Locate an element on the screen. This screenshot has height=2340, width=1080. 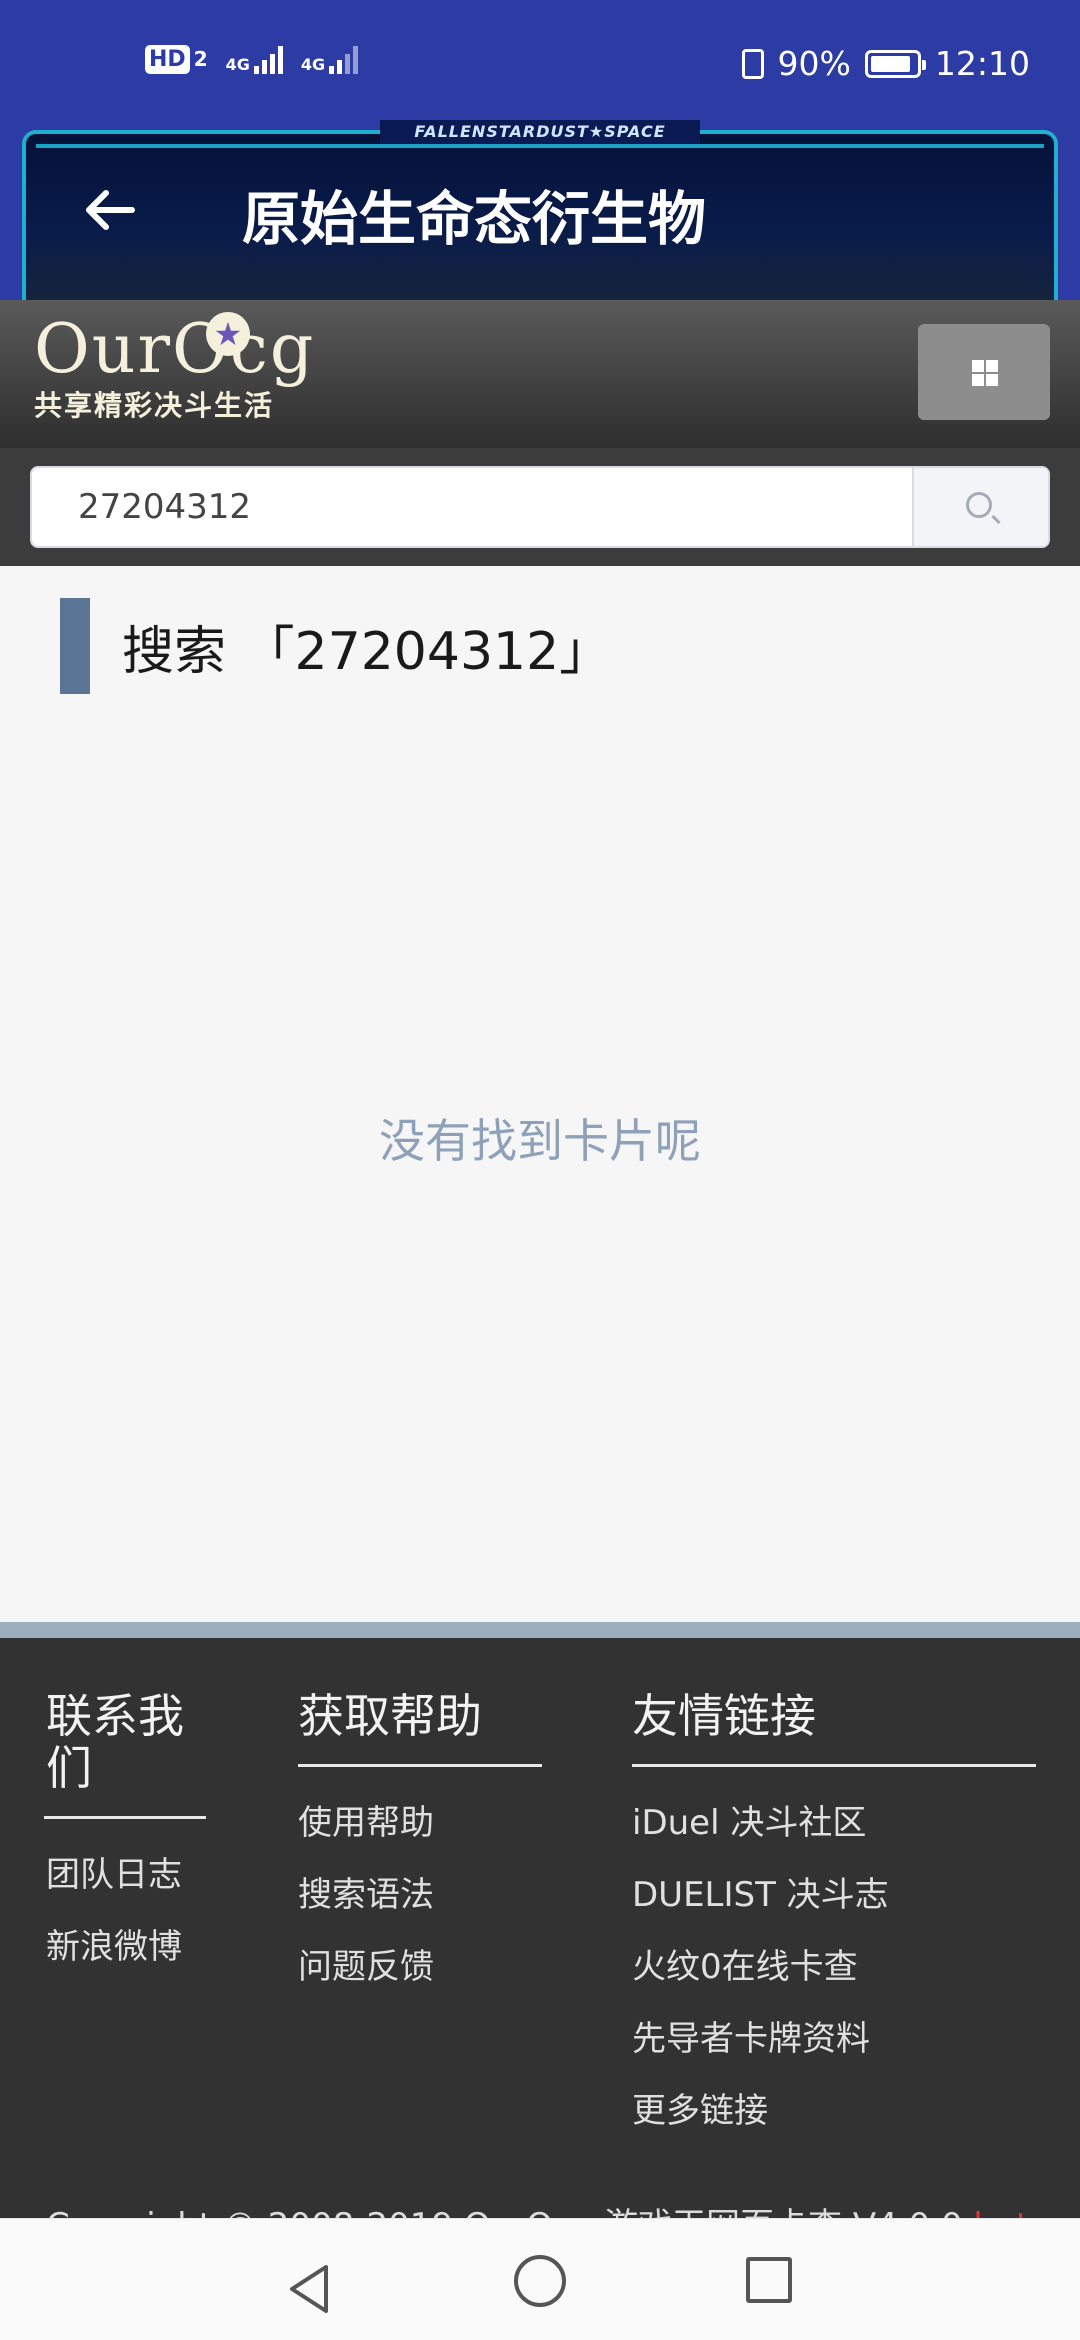
brand-strip: FALLENSTARDUST★SPACE is located at coordinates (540, 132).